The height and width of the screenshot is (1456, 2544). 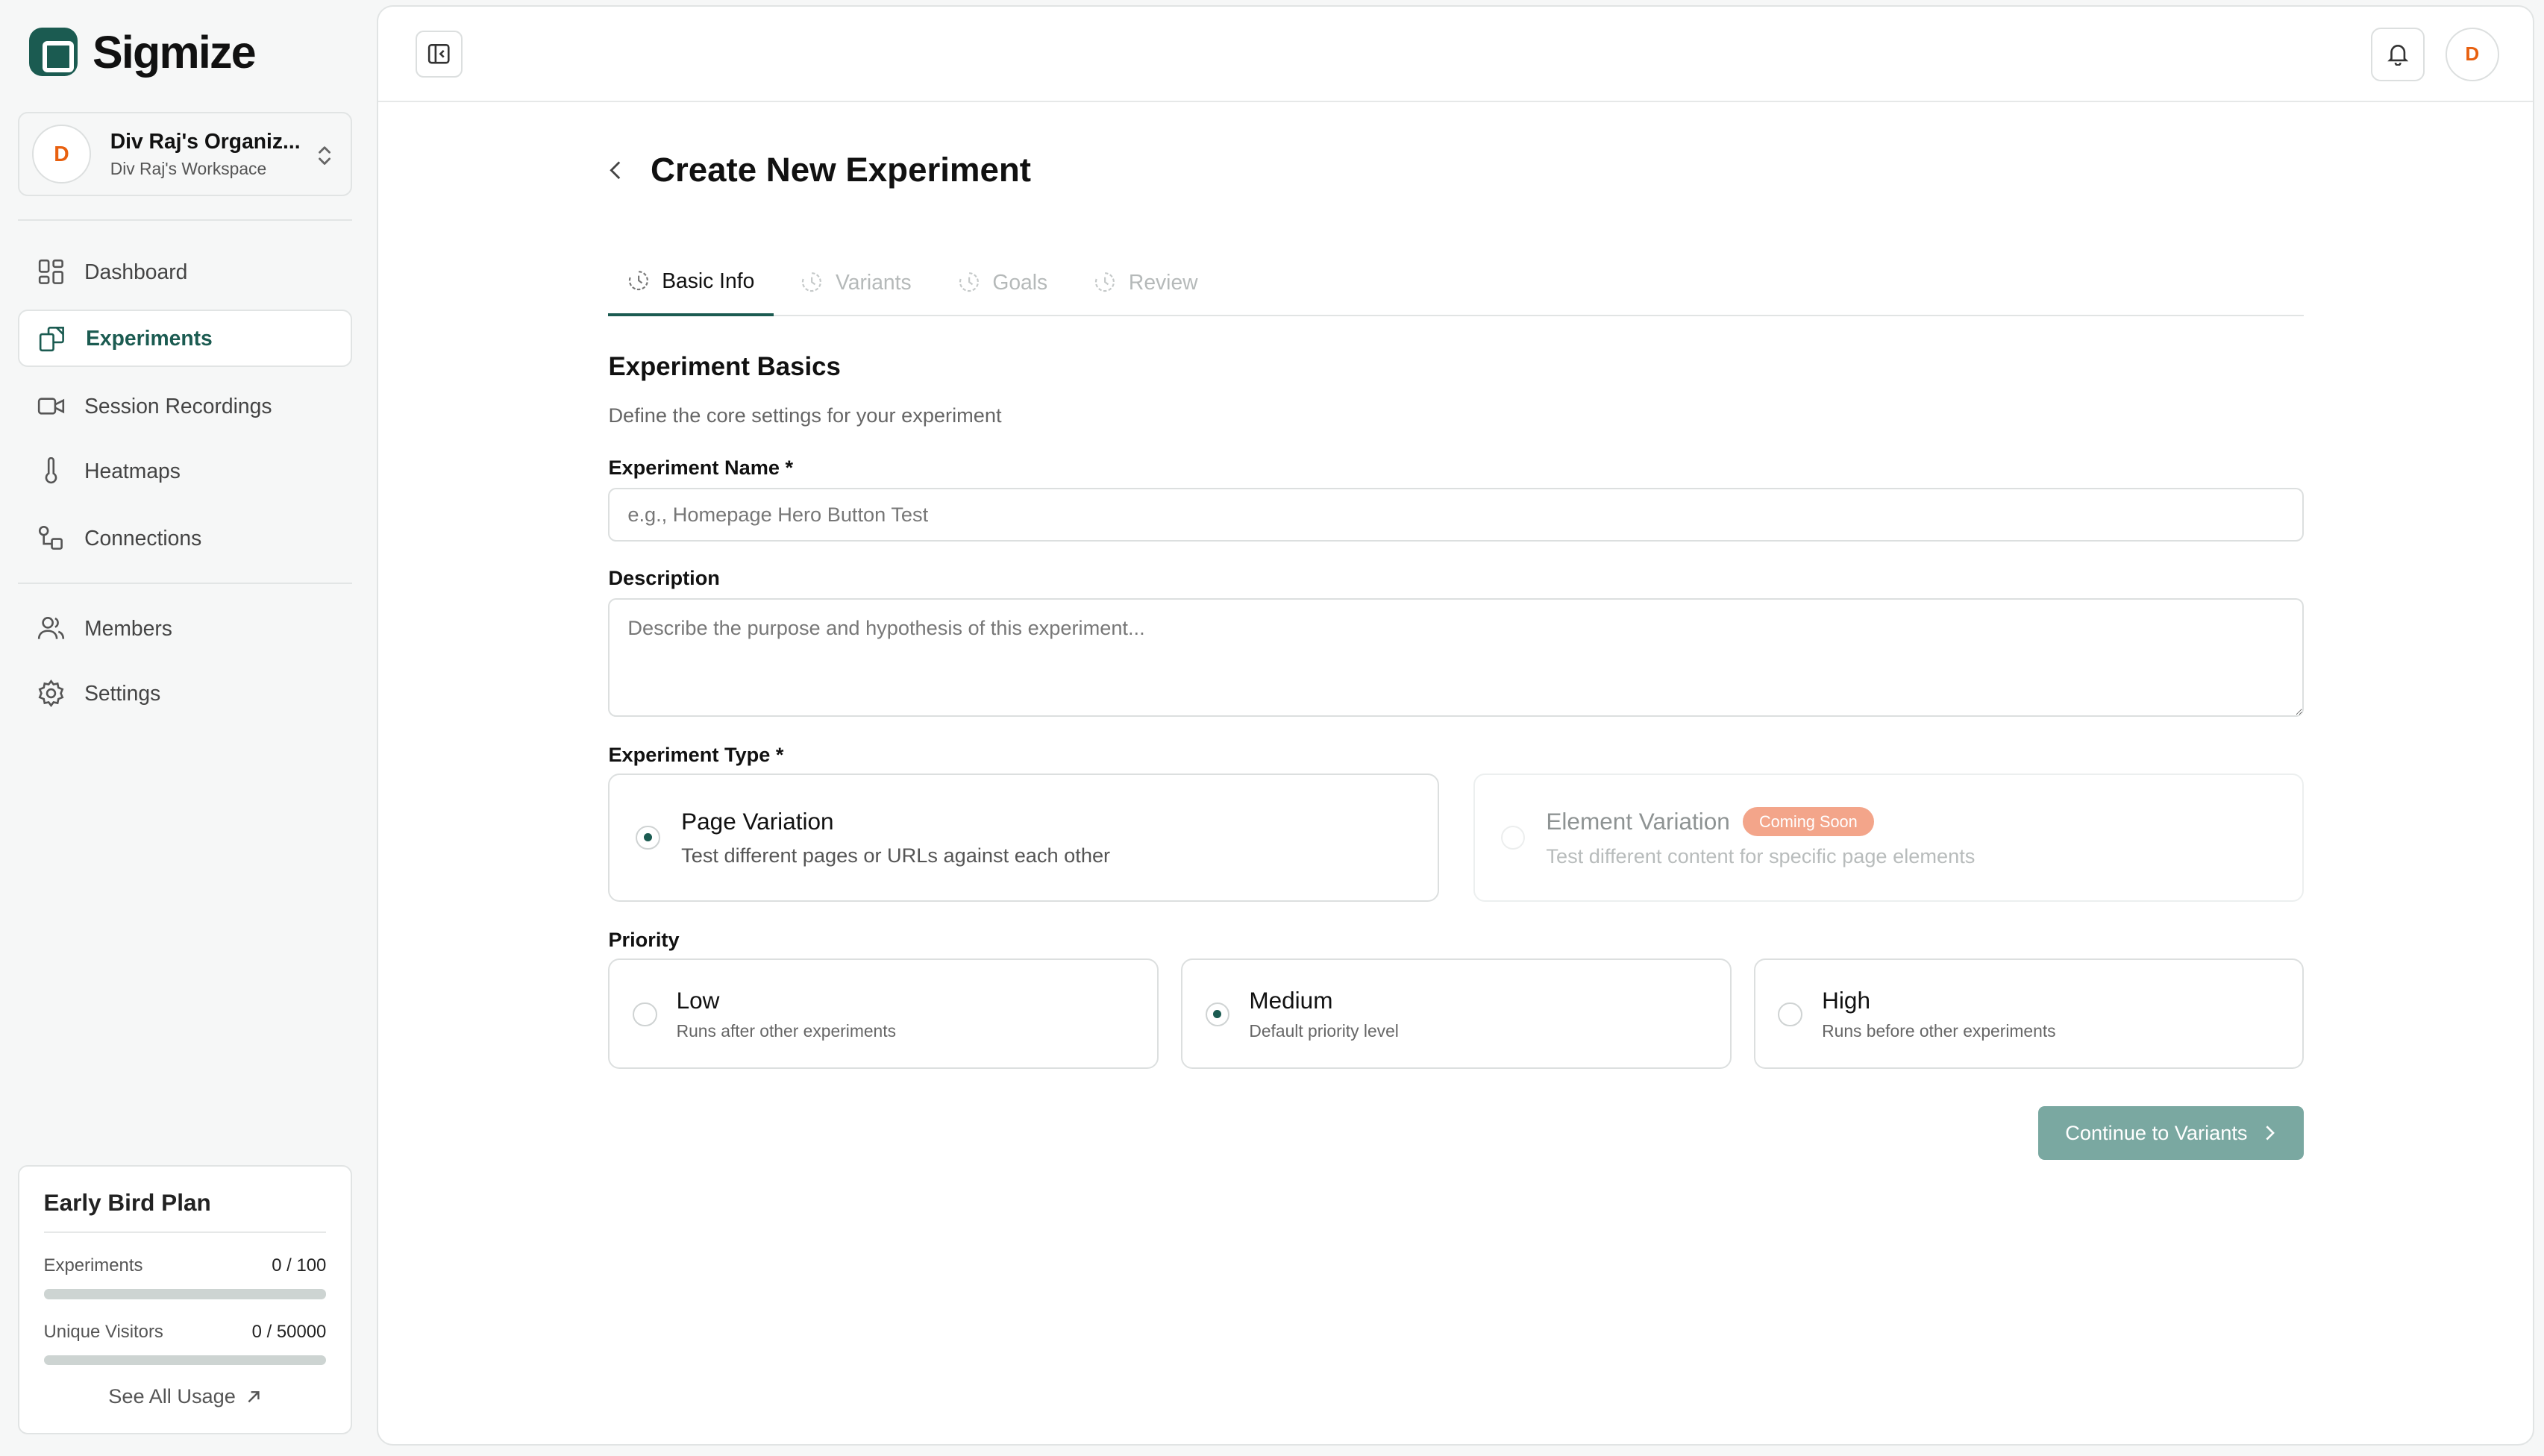 What do you see at coordinates (174, 52) in the screenshot?
I see `logo-text: Sigmize` at bounding box center [174, 52].